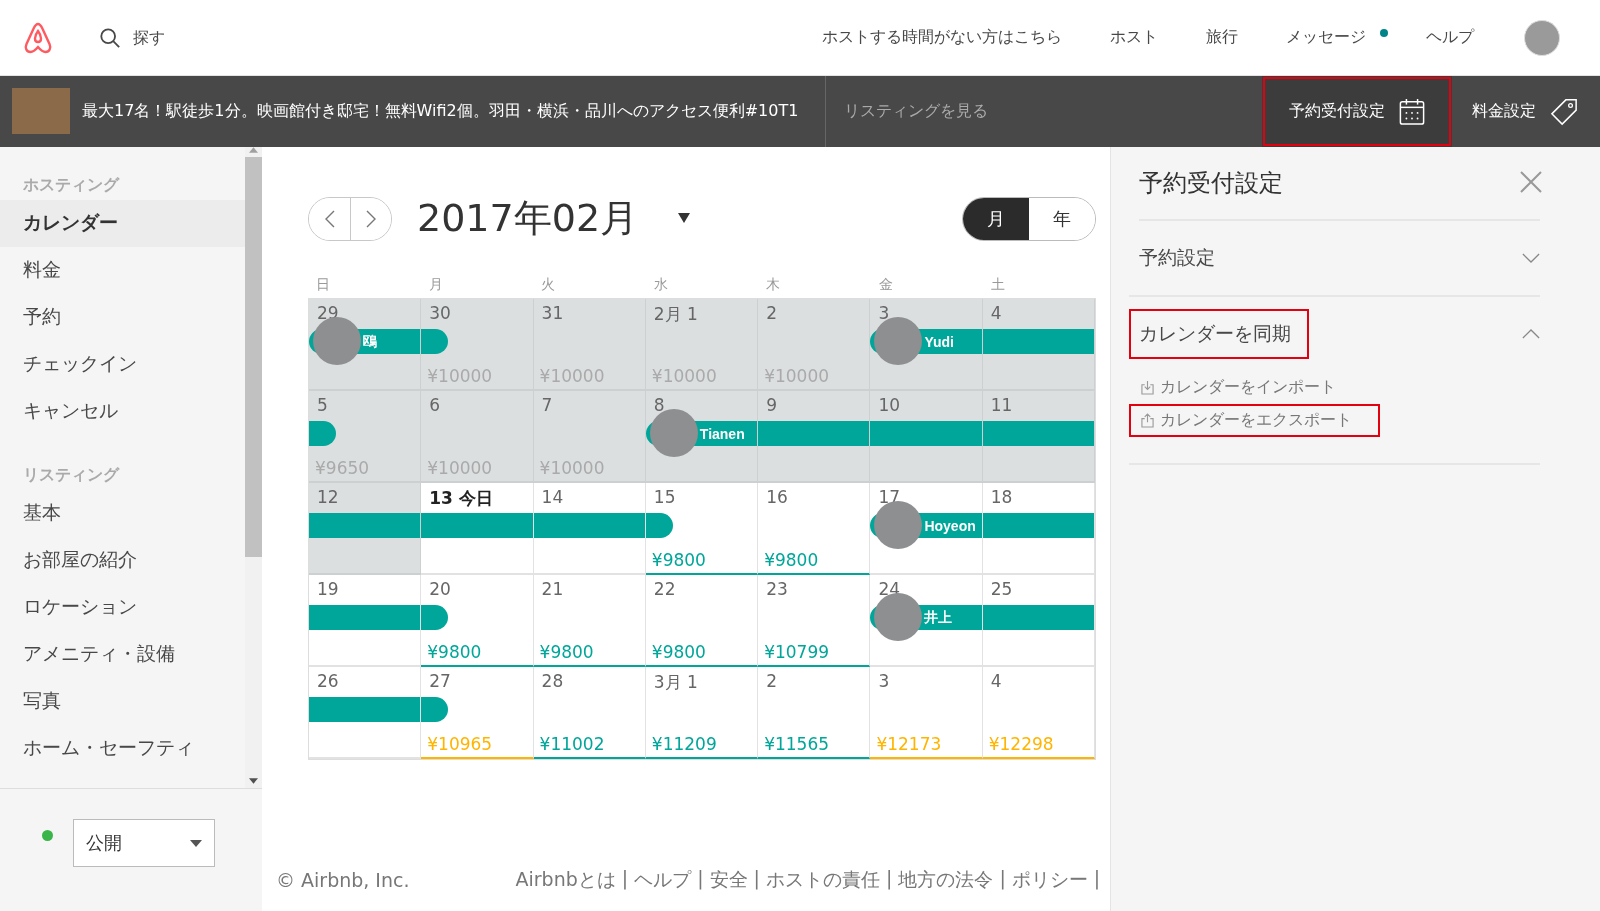 This screenshot has height=911, width=1600. What do you see at coordinates (664, 589) in the screenshot?
I see `day-number: 22` at bounding box center [664, 589].